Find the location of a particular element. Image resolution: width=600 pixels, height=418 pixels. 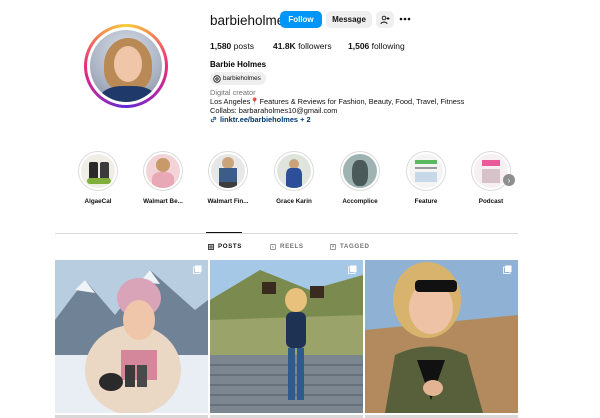

following-count: 1,506 following is located at coordinates (376, 46).